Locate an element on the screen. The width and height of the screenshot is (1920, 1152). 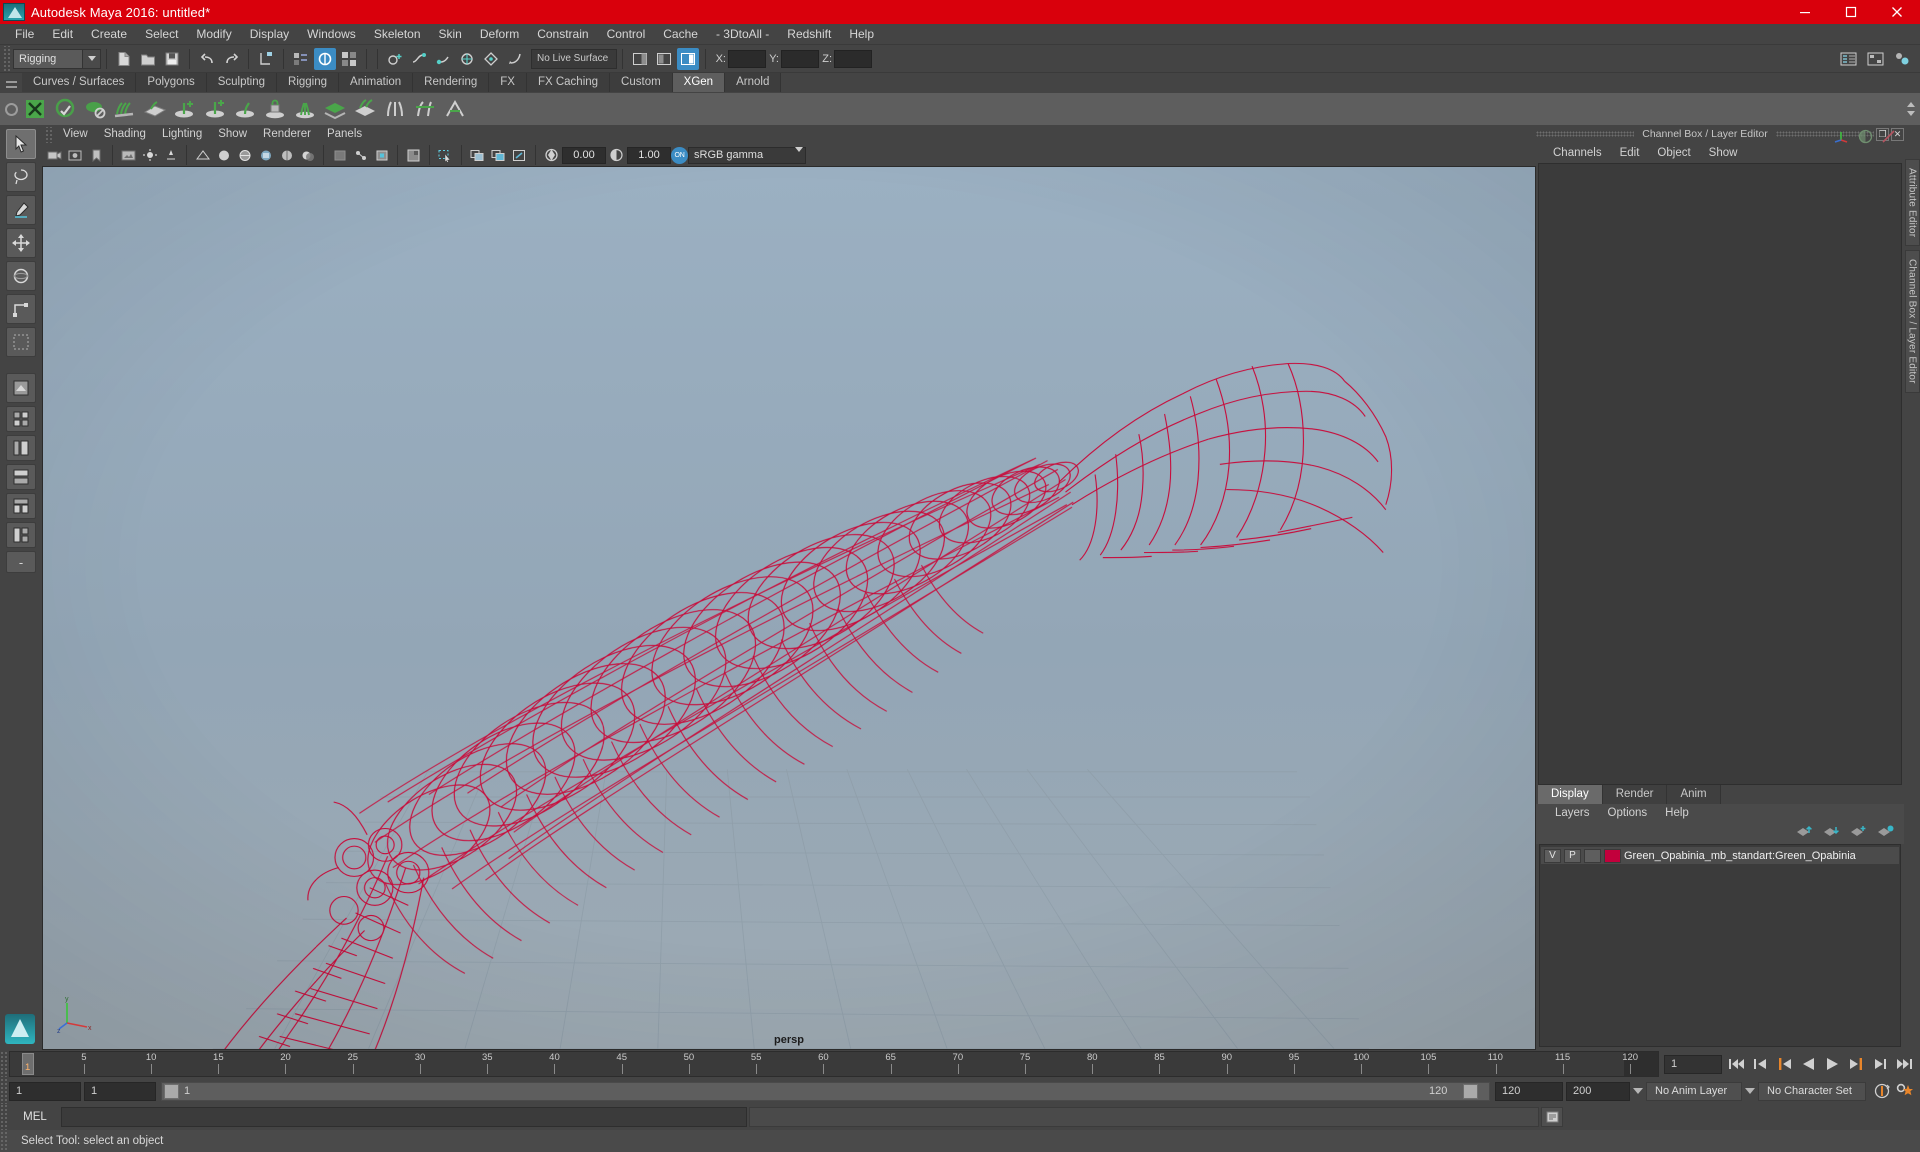
wireframe-shading-icon is located at coordinates (202, 155).